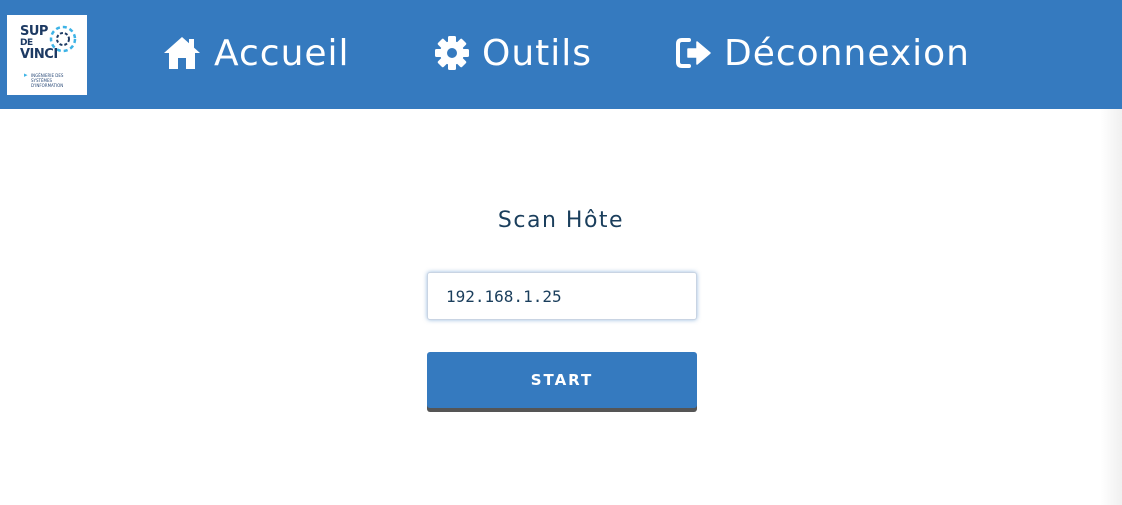  Describe the element at coordinates (693, 53) in the screenshot. I see `sign-out-icon` at that location.